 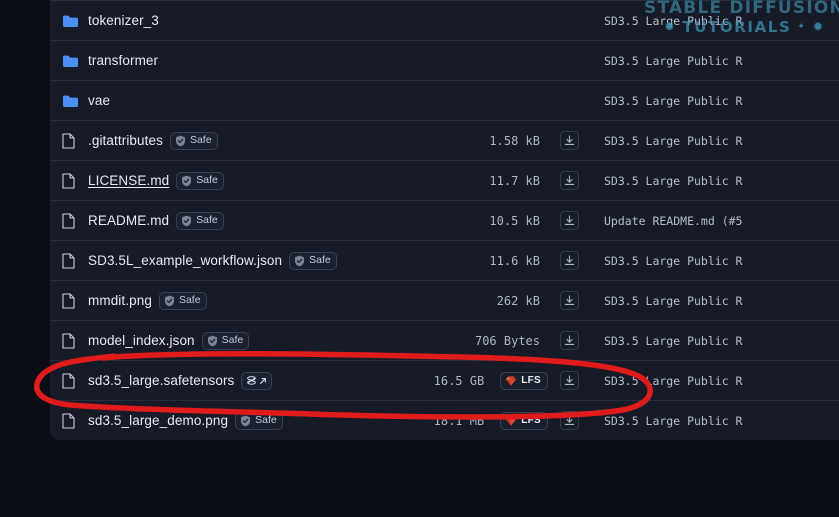 I want to click on file-name: .gitattributes, so click(x=125, y=140).